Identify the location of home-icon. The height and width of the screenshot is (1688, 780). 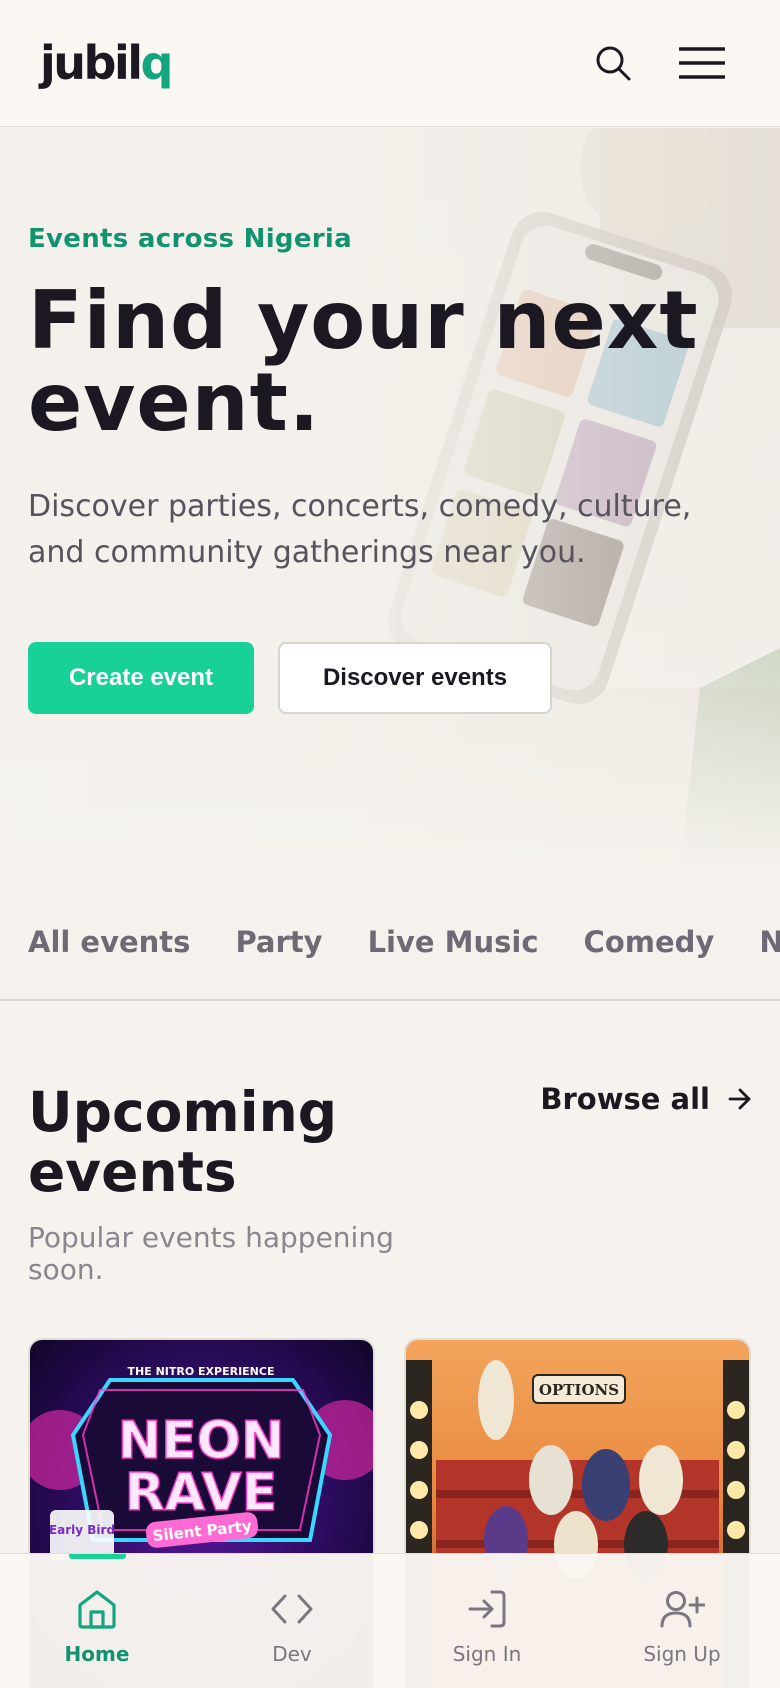
(97, 1609).